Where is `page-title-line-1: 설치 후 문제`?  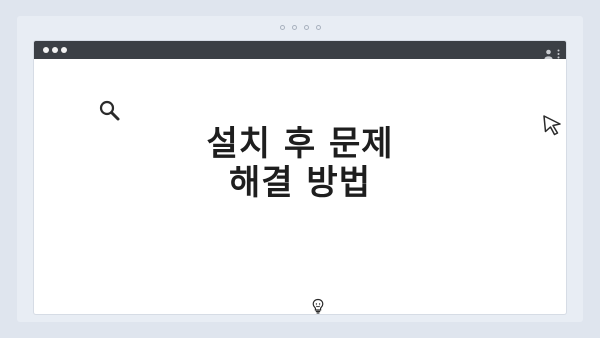
page-title-line-1: 설치 후 문제 is located at coordinates (300, 144).